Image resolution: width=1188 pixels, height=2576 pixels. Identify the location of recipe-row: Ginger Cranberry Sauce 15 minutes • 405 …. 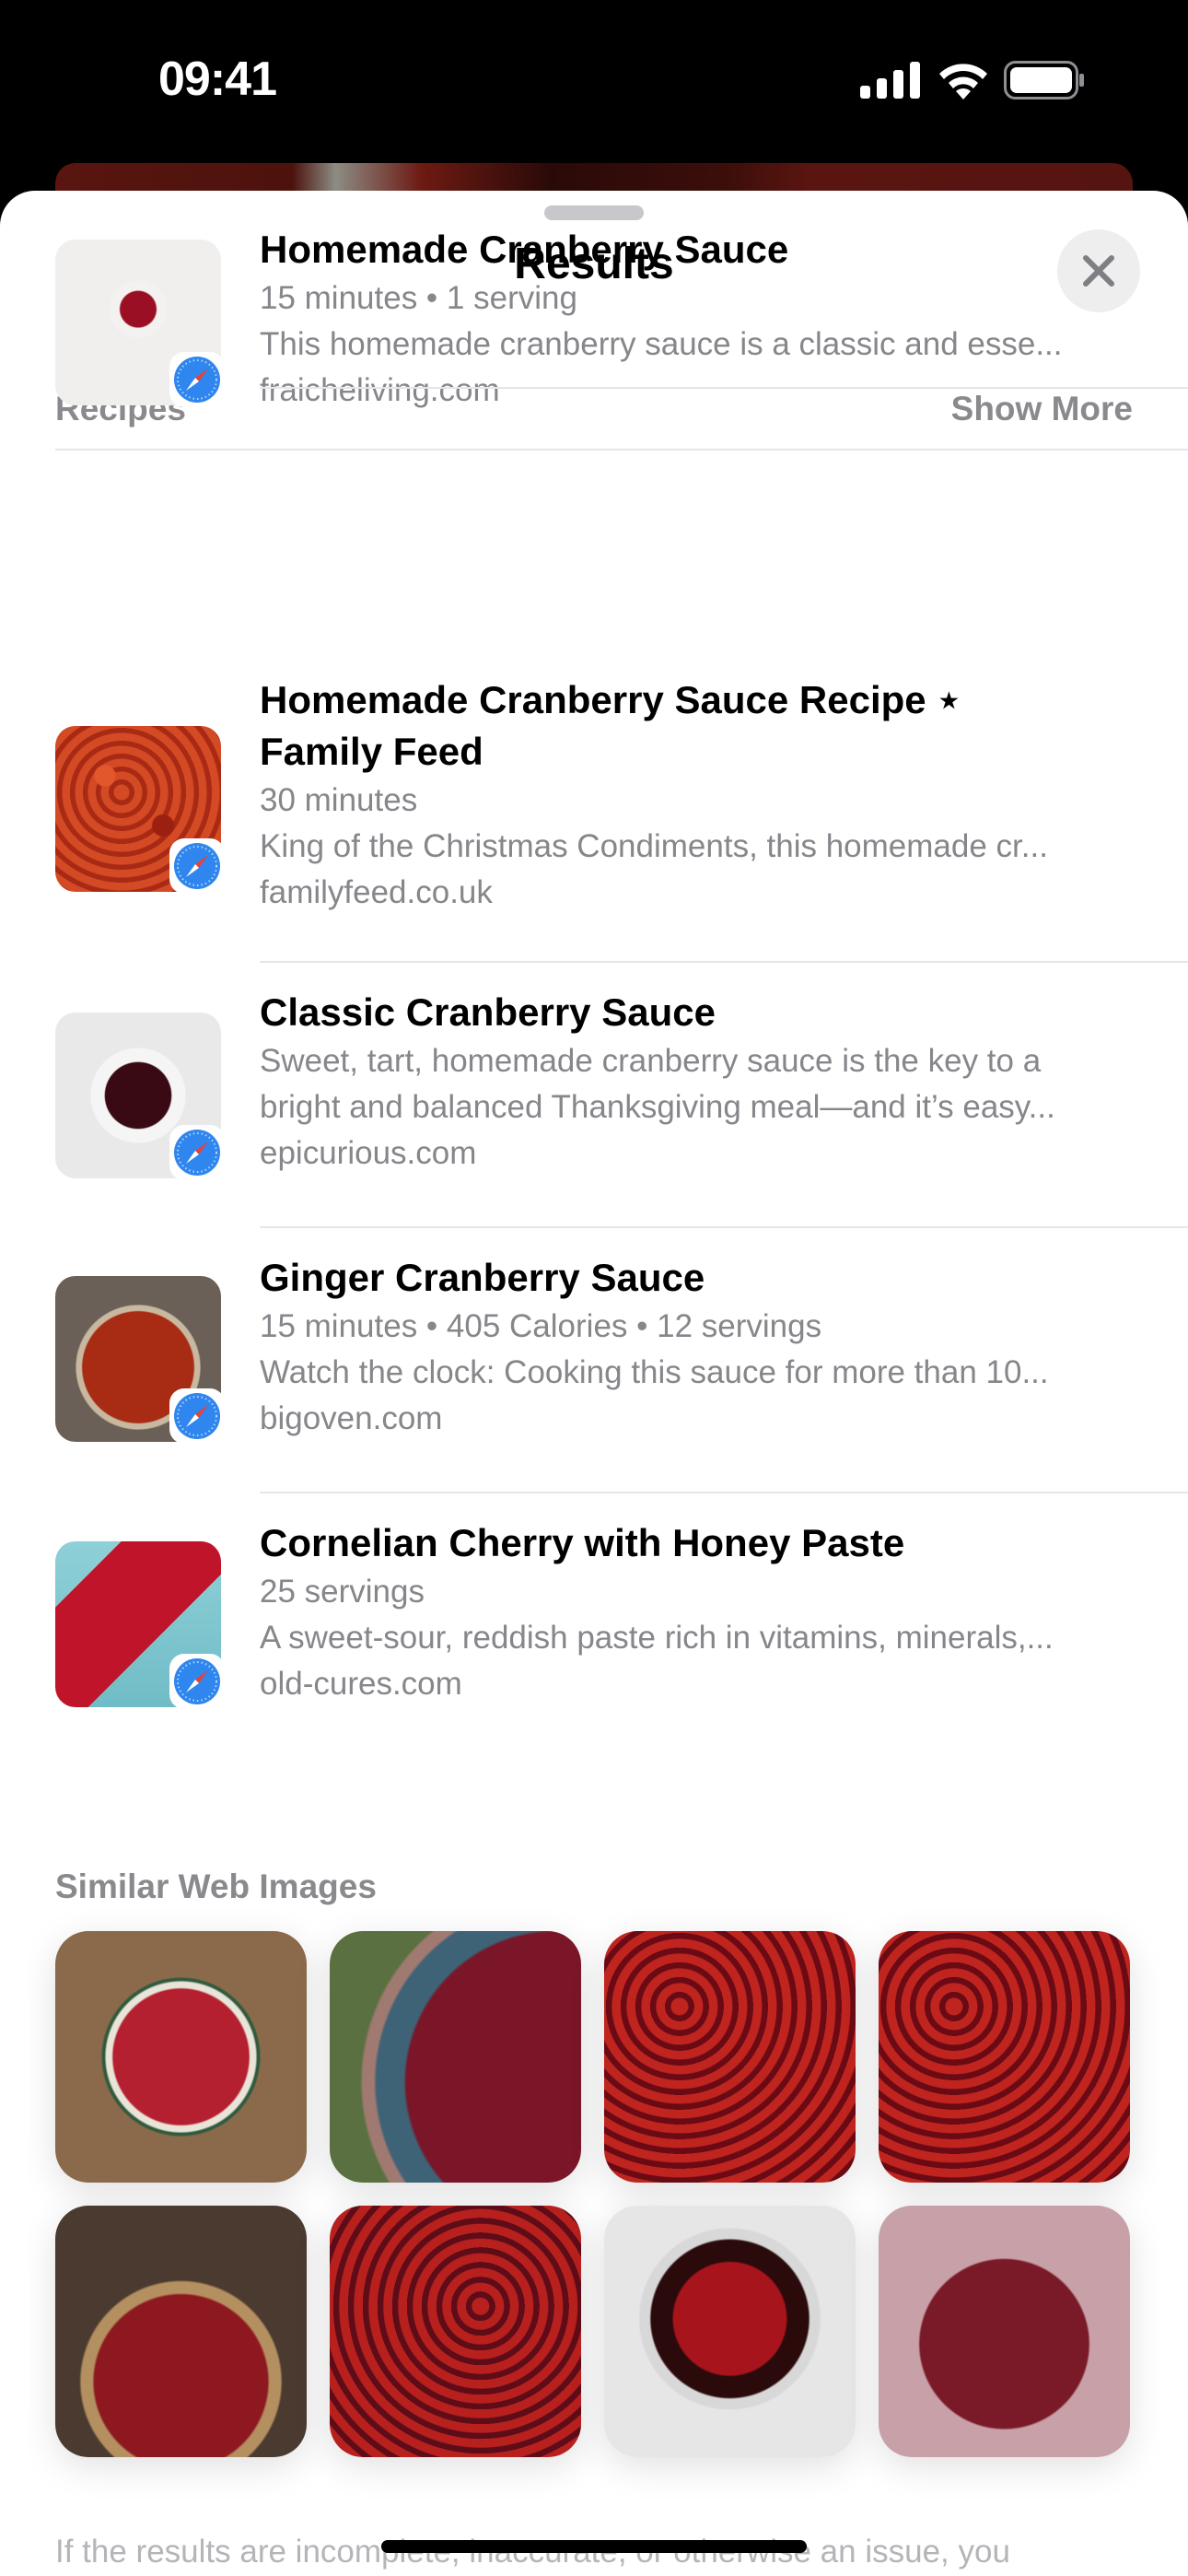
(594, 1360).